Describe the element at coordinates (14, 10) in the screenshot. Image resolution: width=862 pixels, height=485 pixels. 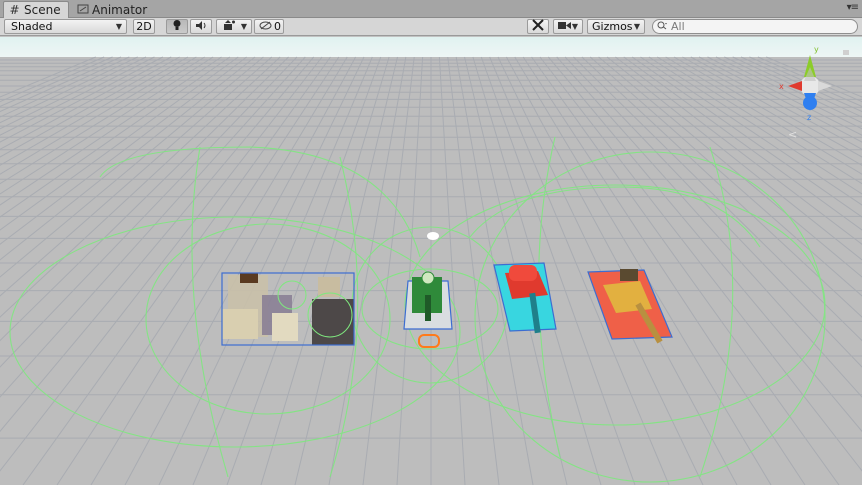
I see `hash-grid-icon: #` at that location.